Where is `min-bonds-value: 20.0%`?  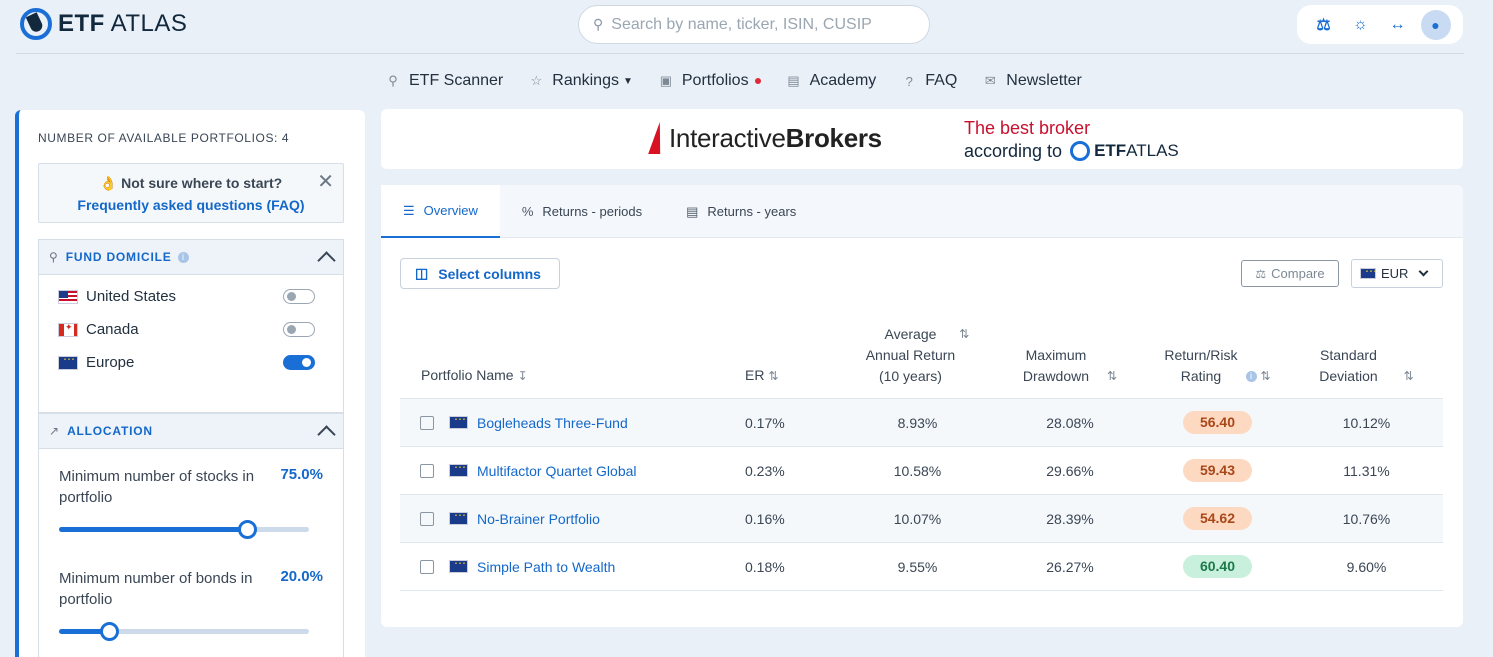 min-bonds-value: 20.0% is located at coordinates (301, 576).